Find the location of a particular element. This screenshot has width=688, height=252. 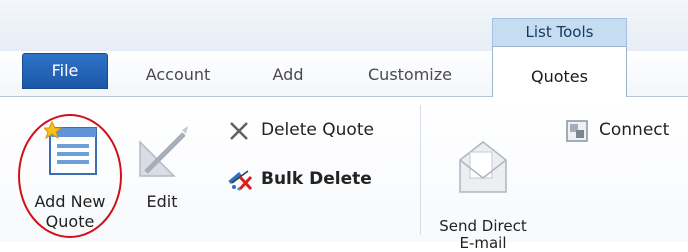

tab-file: File is located at coordinates (65, 71).